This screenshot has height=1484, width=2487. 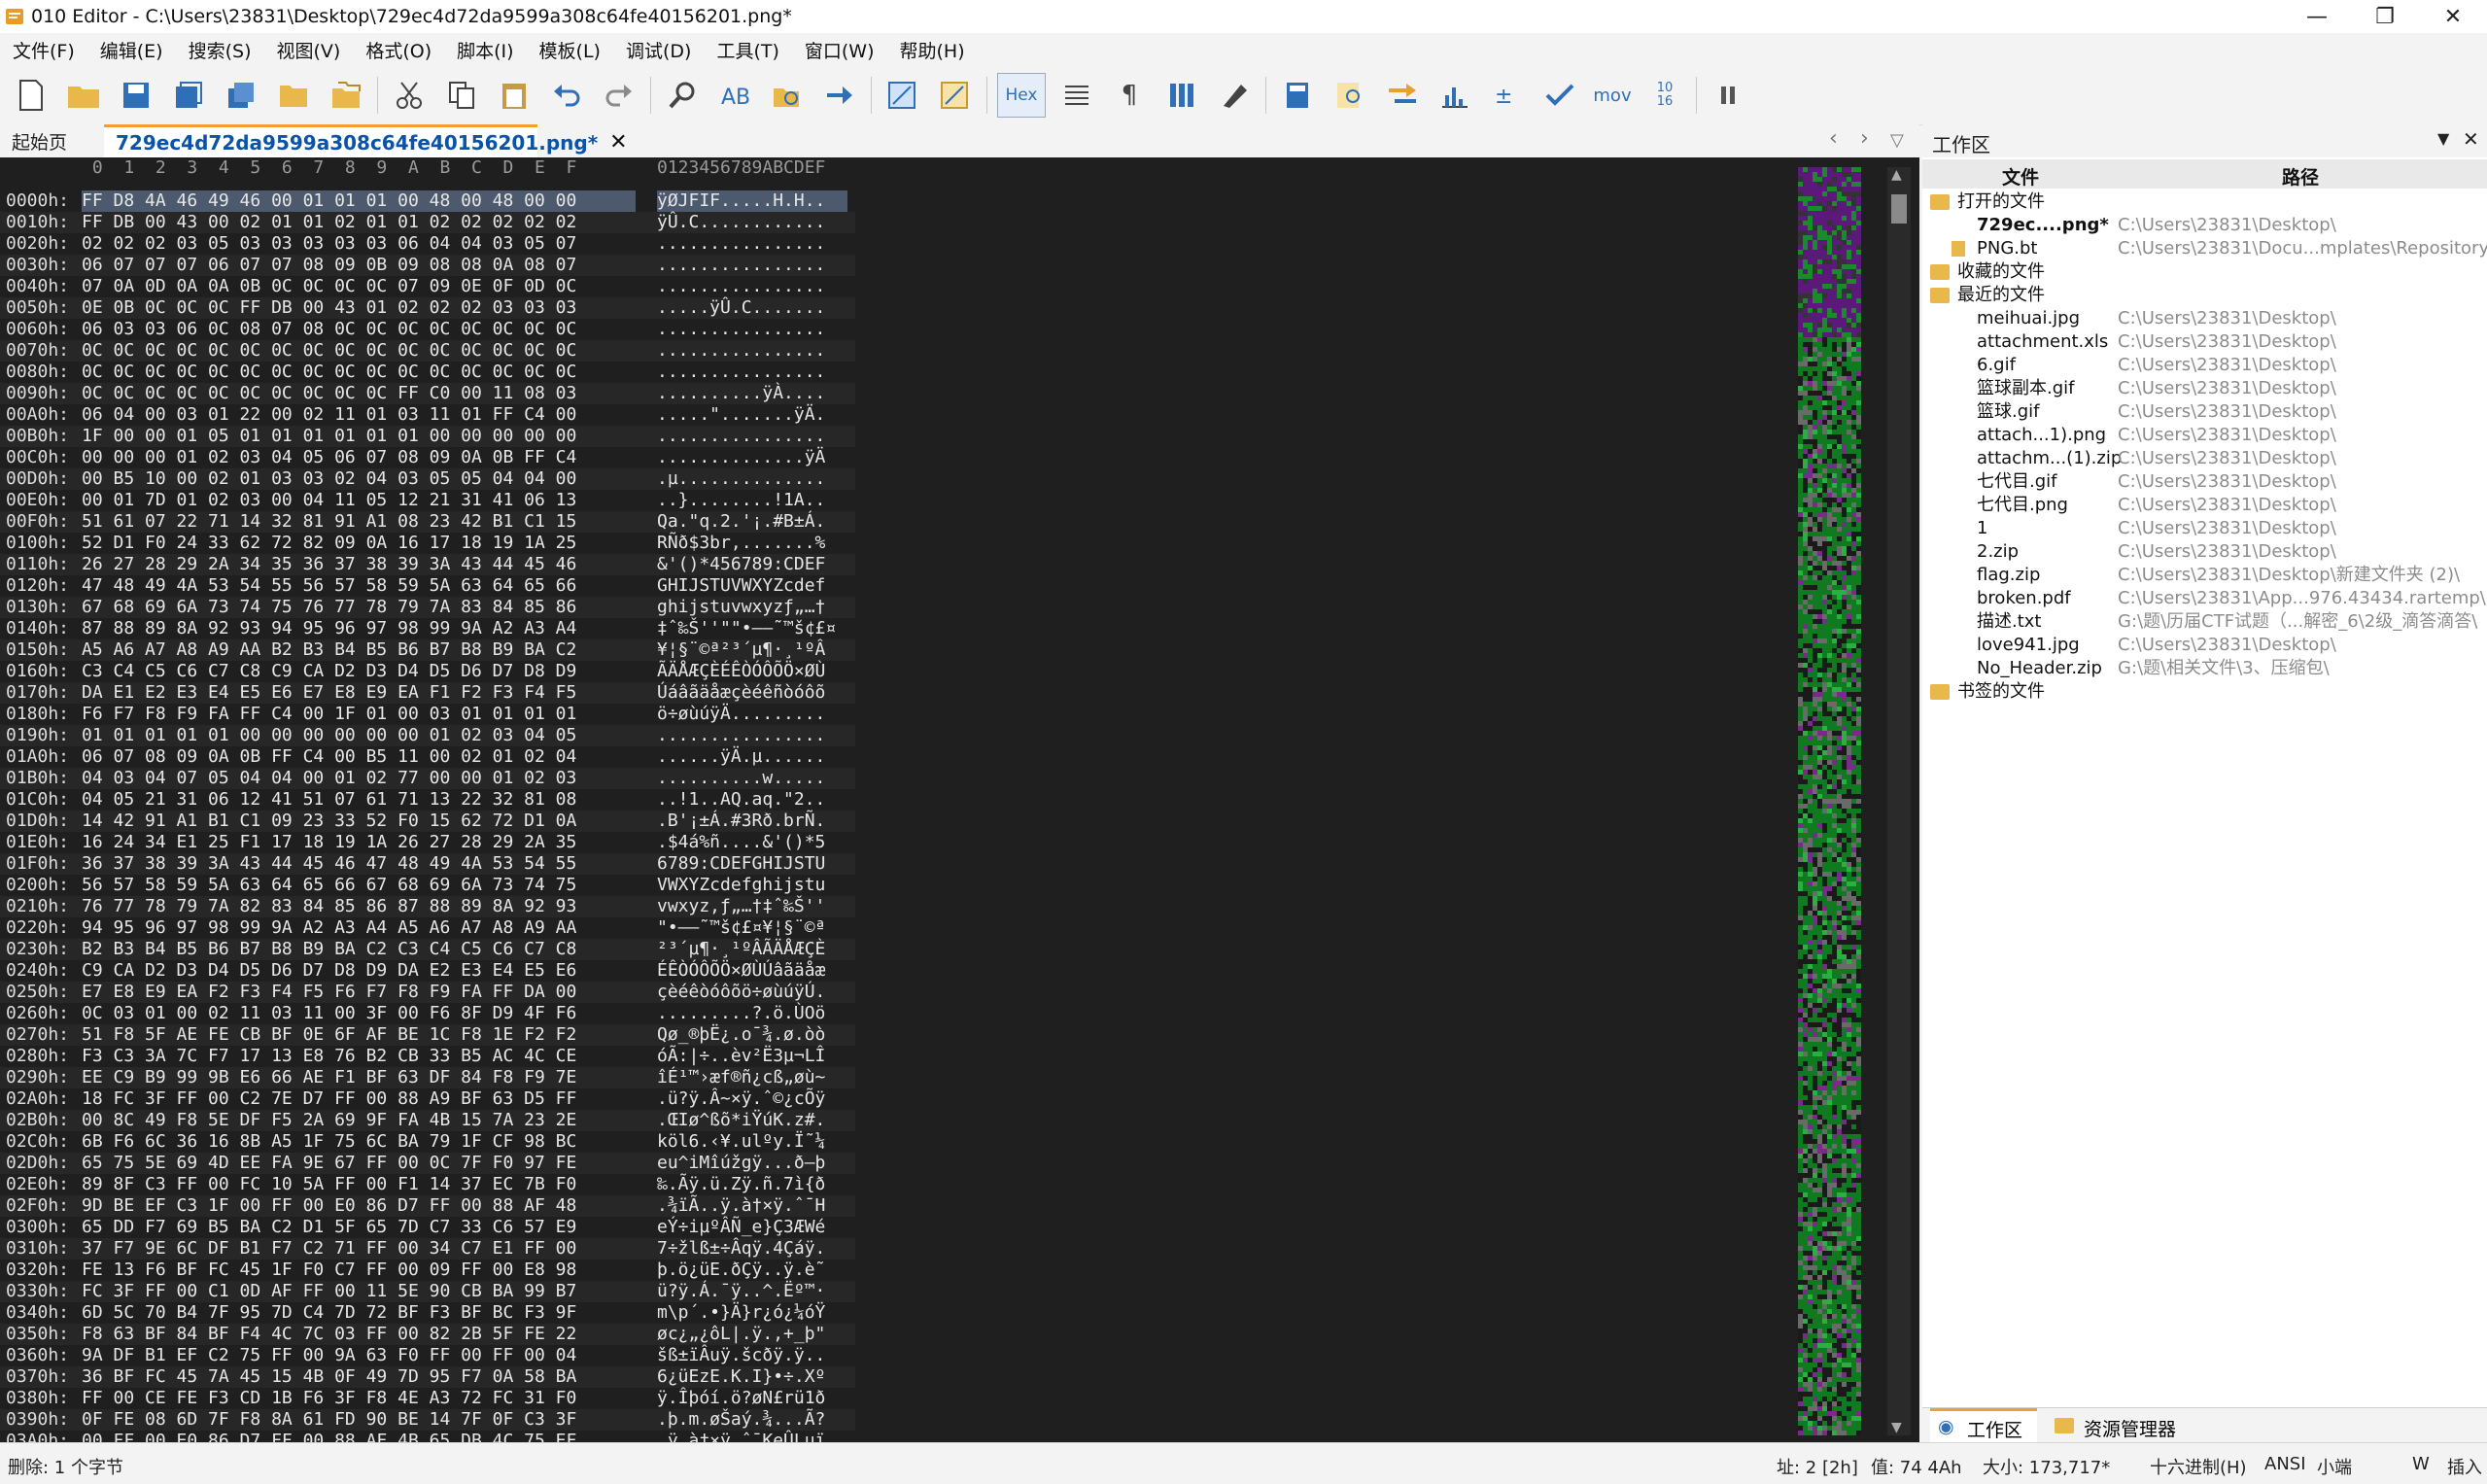 What do you see at coordinates (366, 140) in the screenshot?
I see `tab-active-file: 729ec4d72da9599a308c64fe40156201.png* ✕` at bounding box center [366, 140].